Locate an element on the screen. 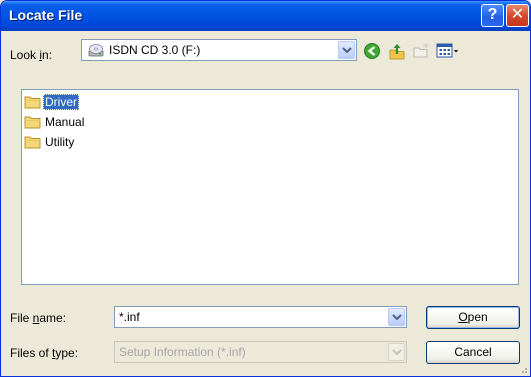 Image resolution: width=531 pixels, height=377 pixels. list-item-label: Driver is located at coordinates (61, 102).